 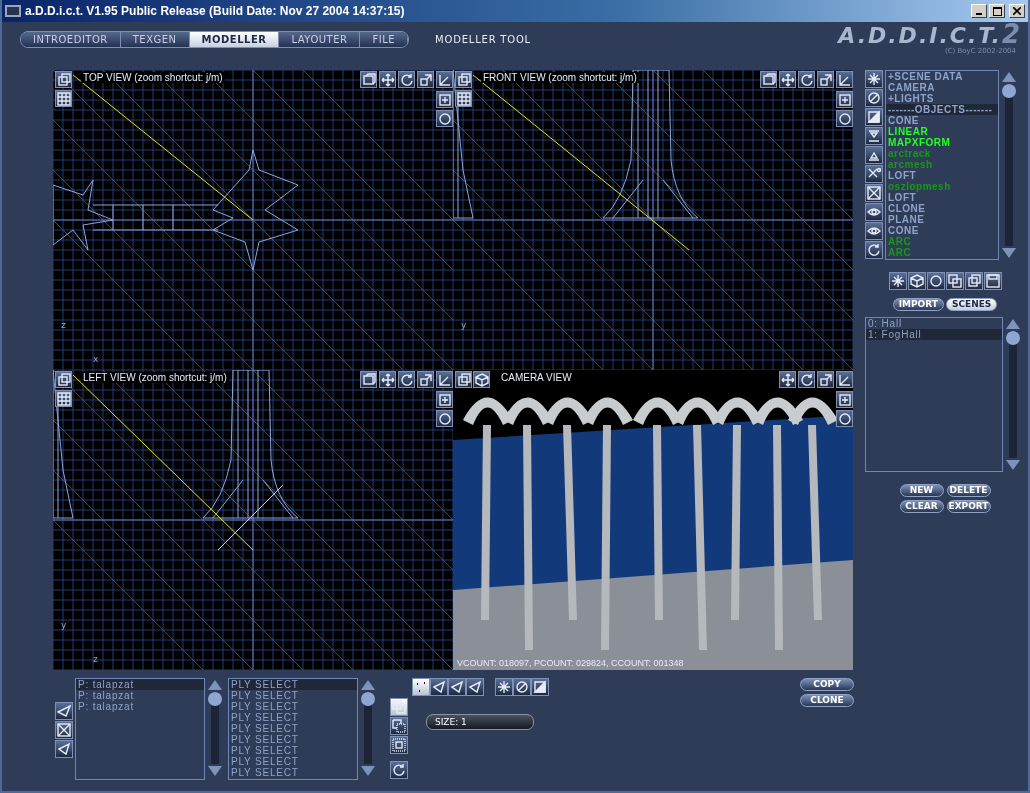 What do you see at coordinates (320, 39) in the screenshot?
I see `module-tab: LAYOUTER` at bounding box center [320, 39].